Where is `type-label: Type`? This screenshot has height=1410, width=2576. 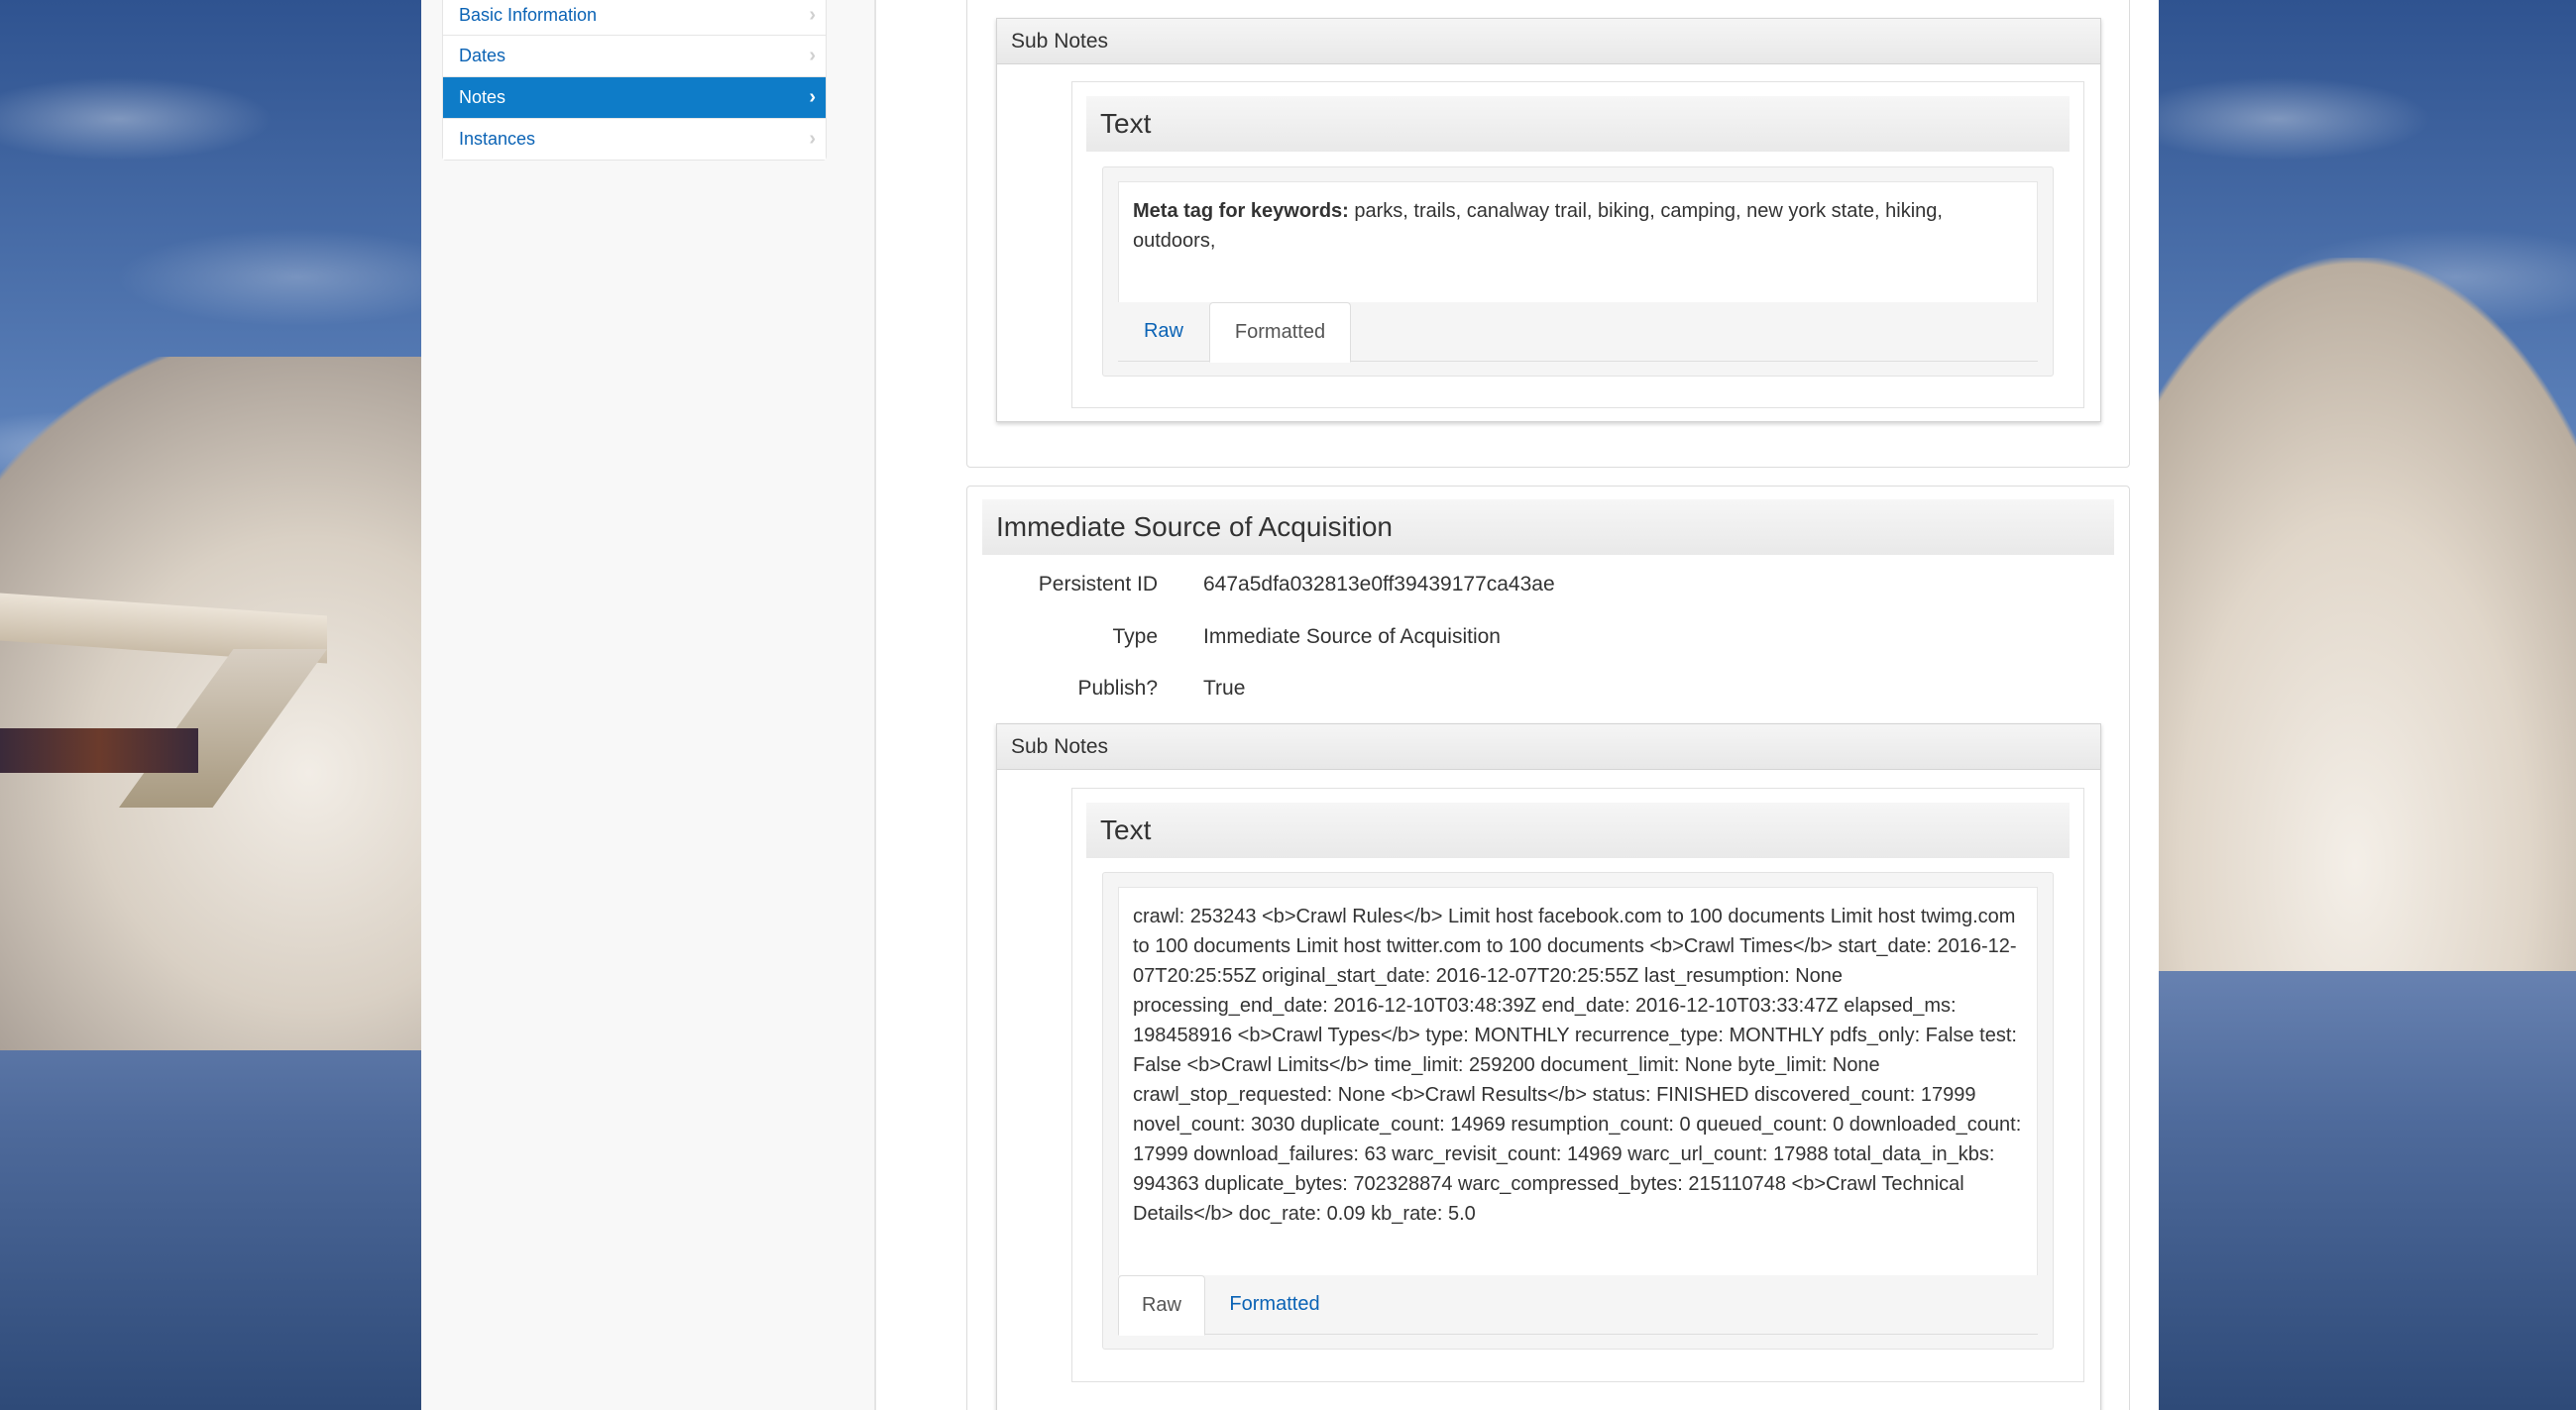 type-label: Type is located at coordinates (1135, 636).